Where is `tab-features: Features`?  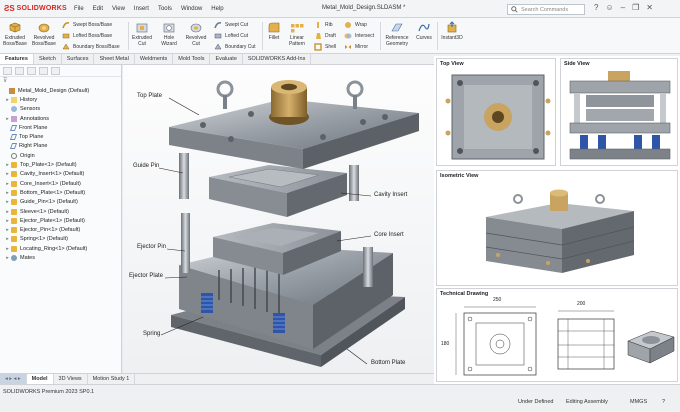 tab-features: Features is located at coordinates (17, 59).